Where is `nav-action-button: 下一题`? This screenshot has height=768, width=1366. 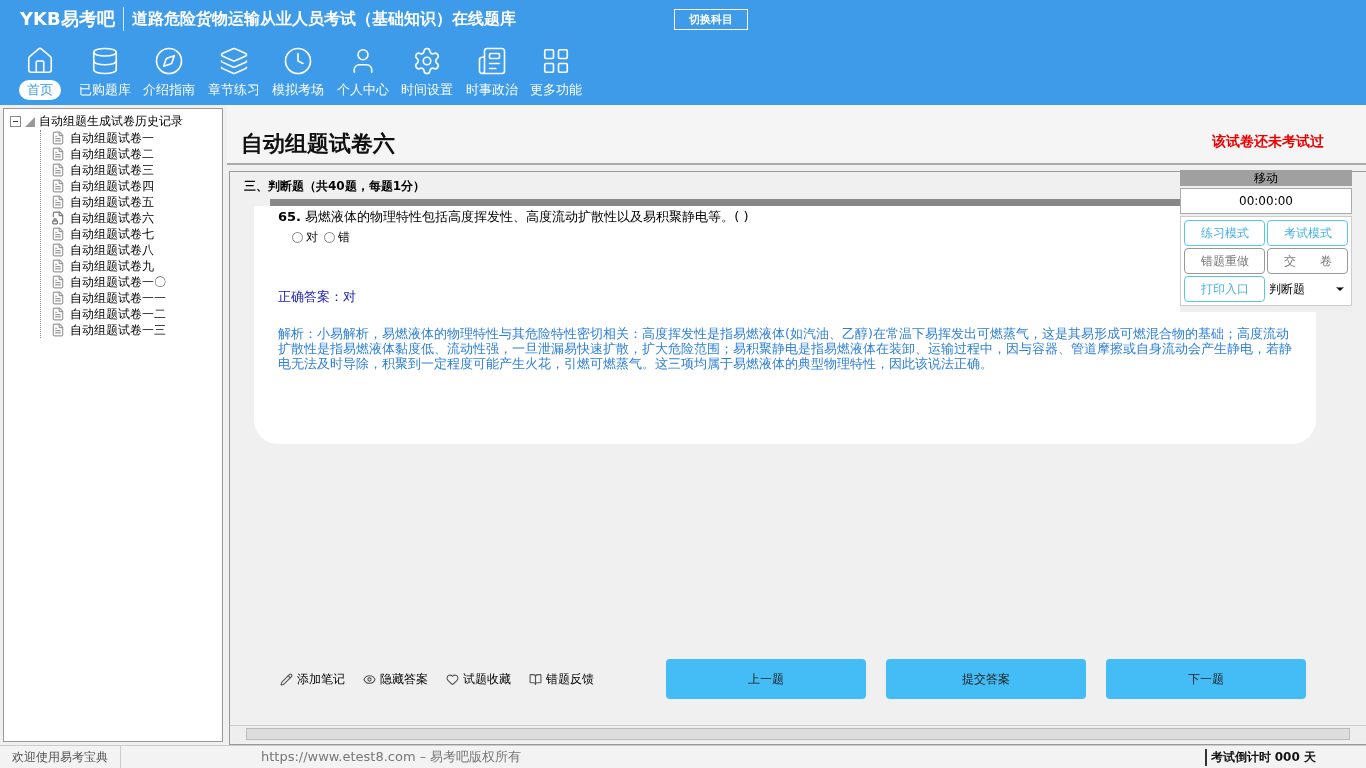 nav-action-button: 下一题 is located at coordinates (1206, 679).